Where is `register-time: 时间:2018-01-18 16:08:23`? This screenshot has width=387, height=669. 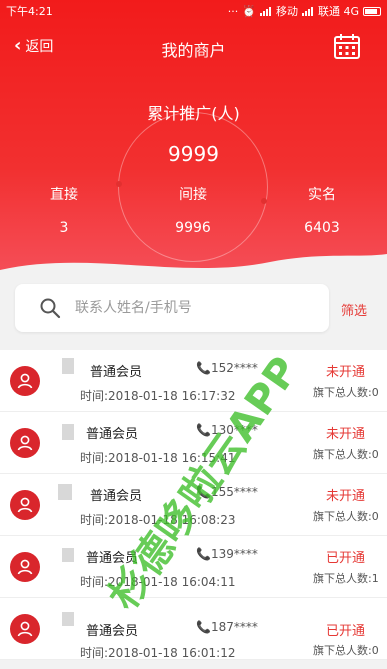 register-time: 时间:2018-01-18 16:08:23 is located at coordinates (158, 520).